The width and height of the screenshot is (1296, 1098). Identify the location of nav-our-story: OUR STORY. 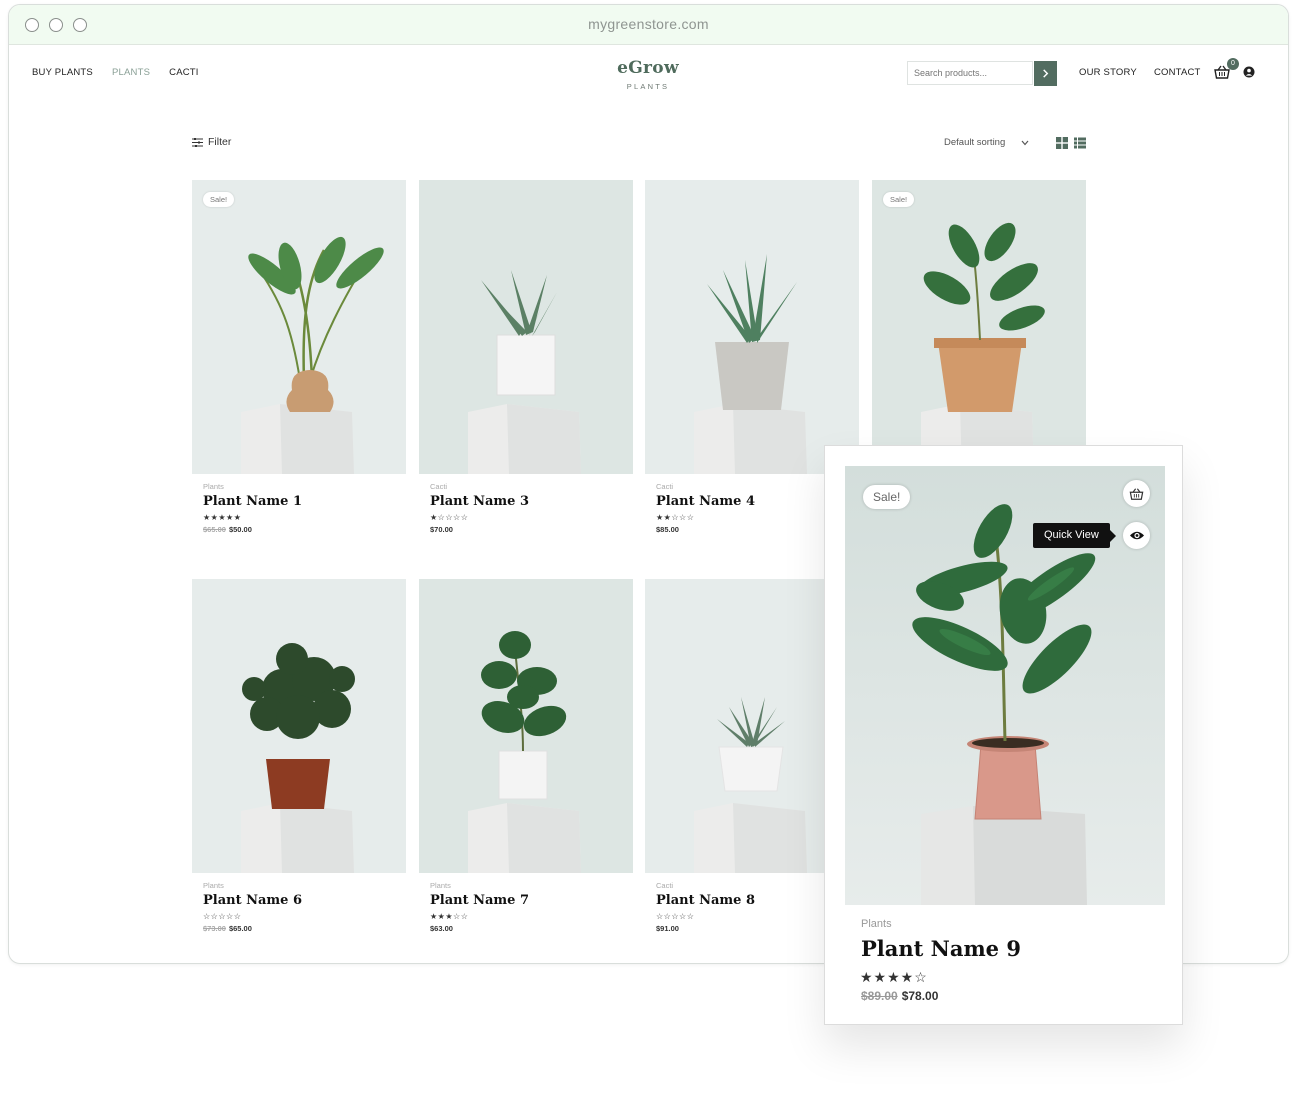
(1108, 72).